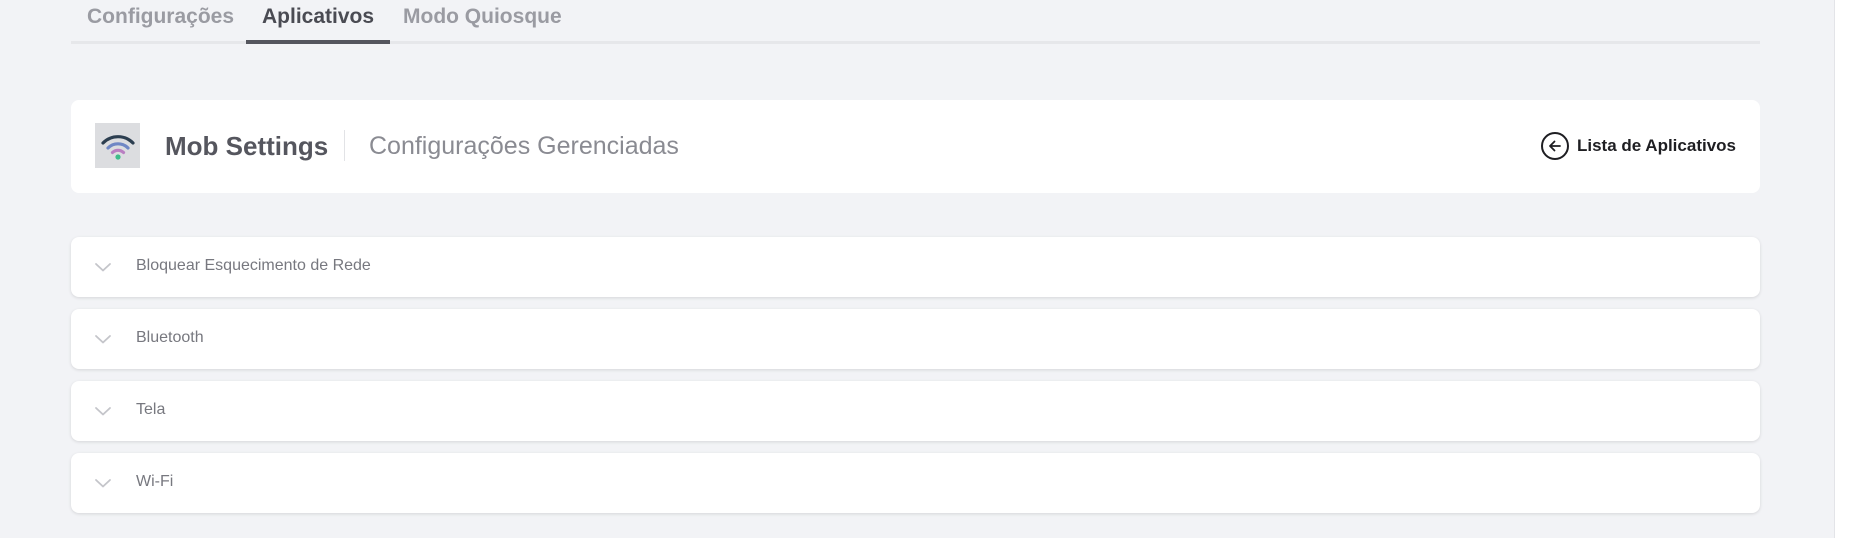 This screenshot has width=1852, height=538. I want to click on app-list-link-label: Lista de Aplicativos, so click(1656, 145).